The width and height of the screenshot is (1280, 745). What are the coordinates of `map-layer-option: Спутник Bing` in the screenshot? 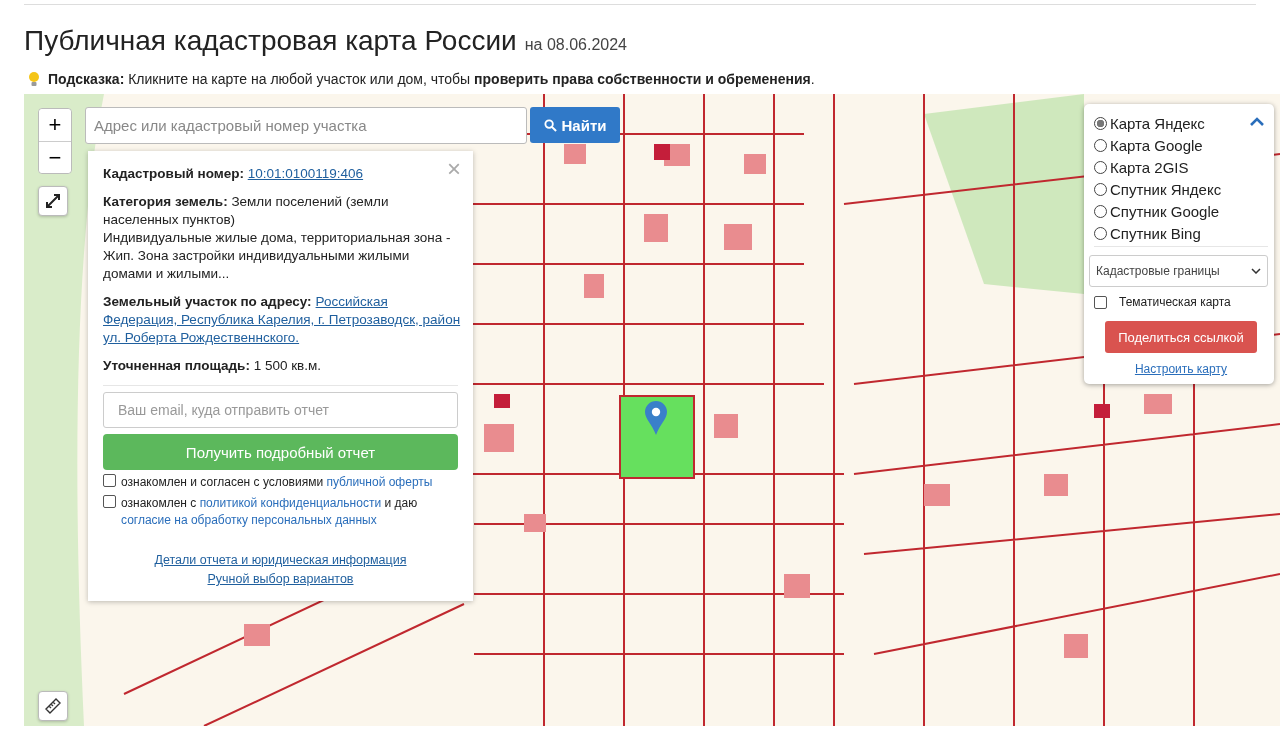 It's located at (1155, 233).